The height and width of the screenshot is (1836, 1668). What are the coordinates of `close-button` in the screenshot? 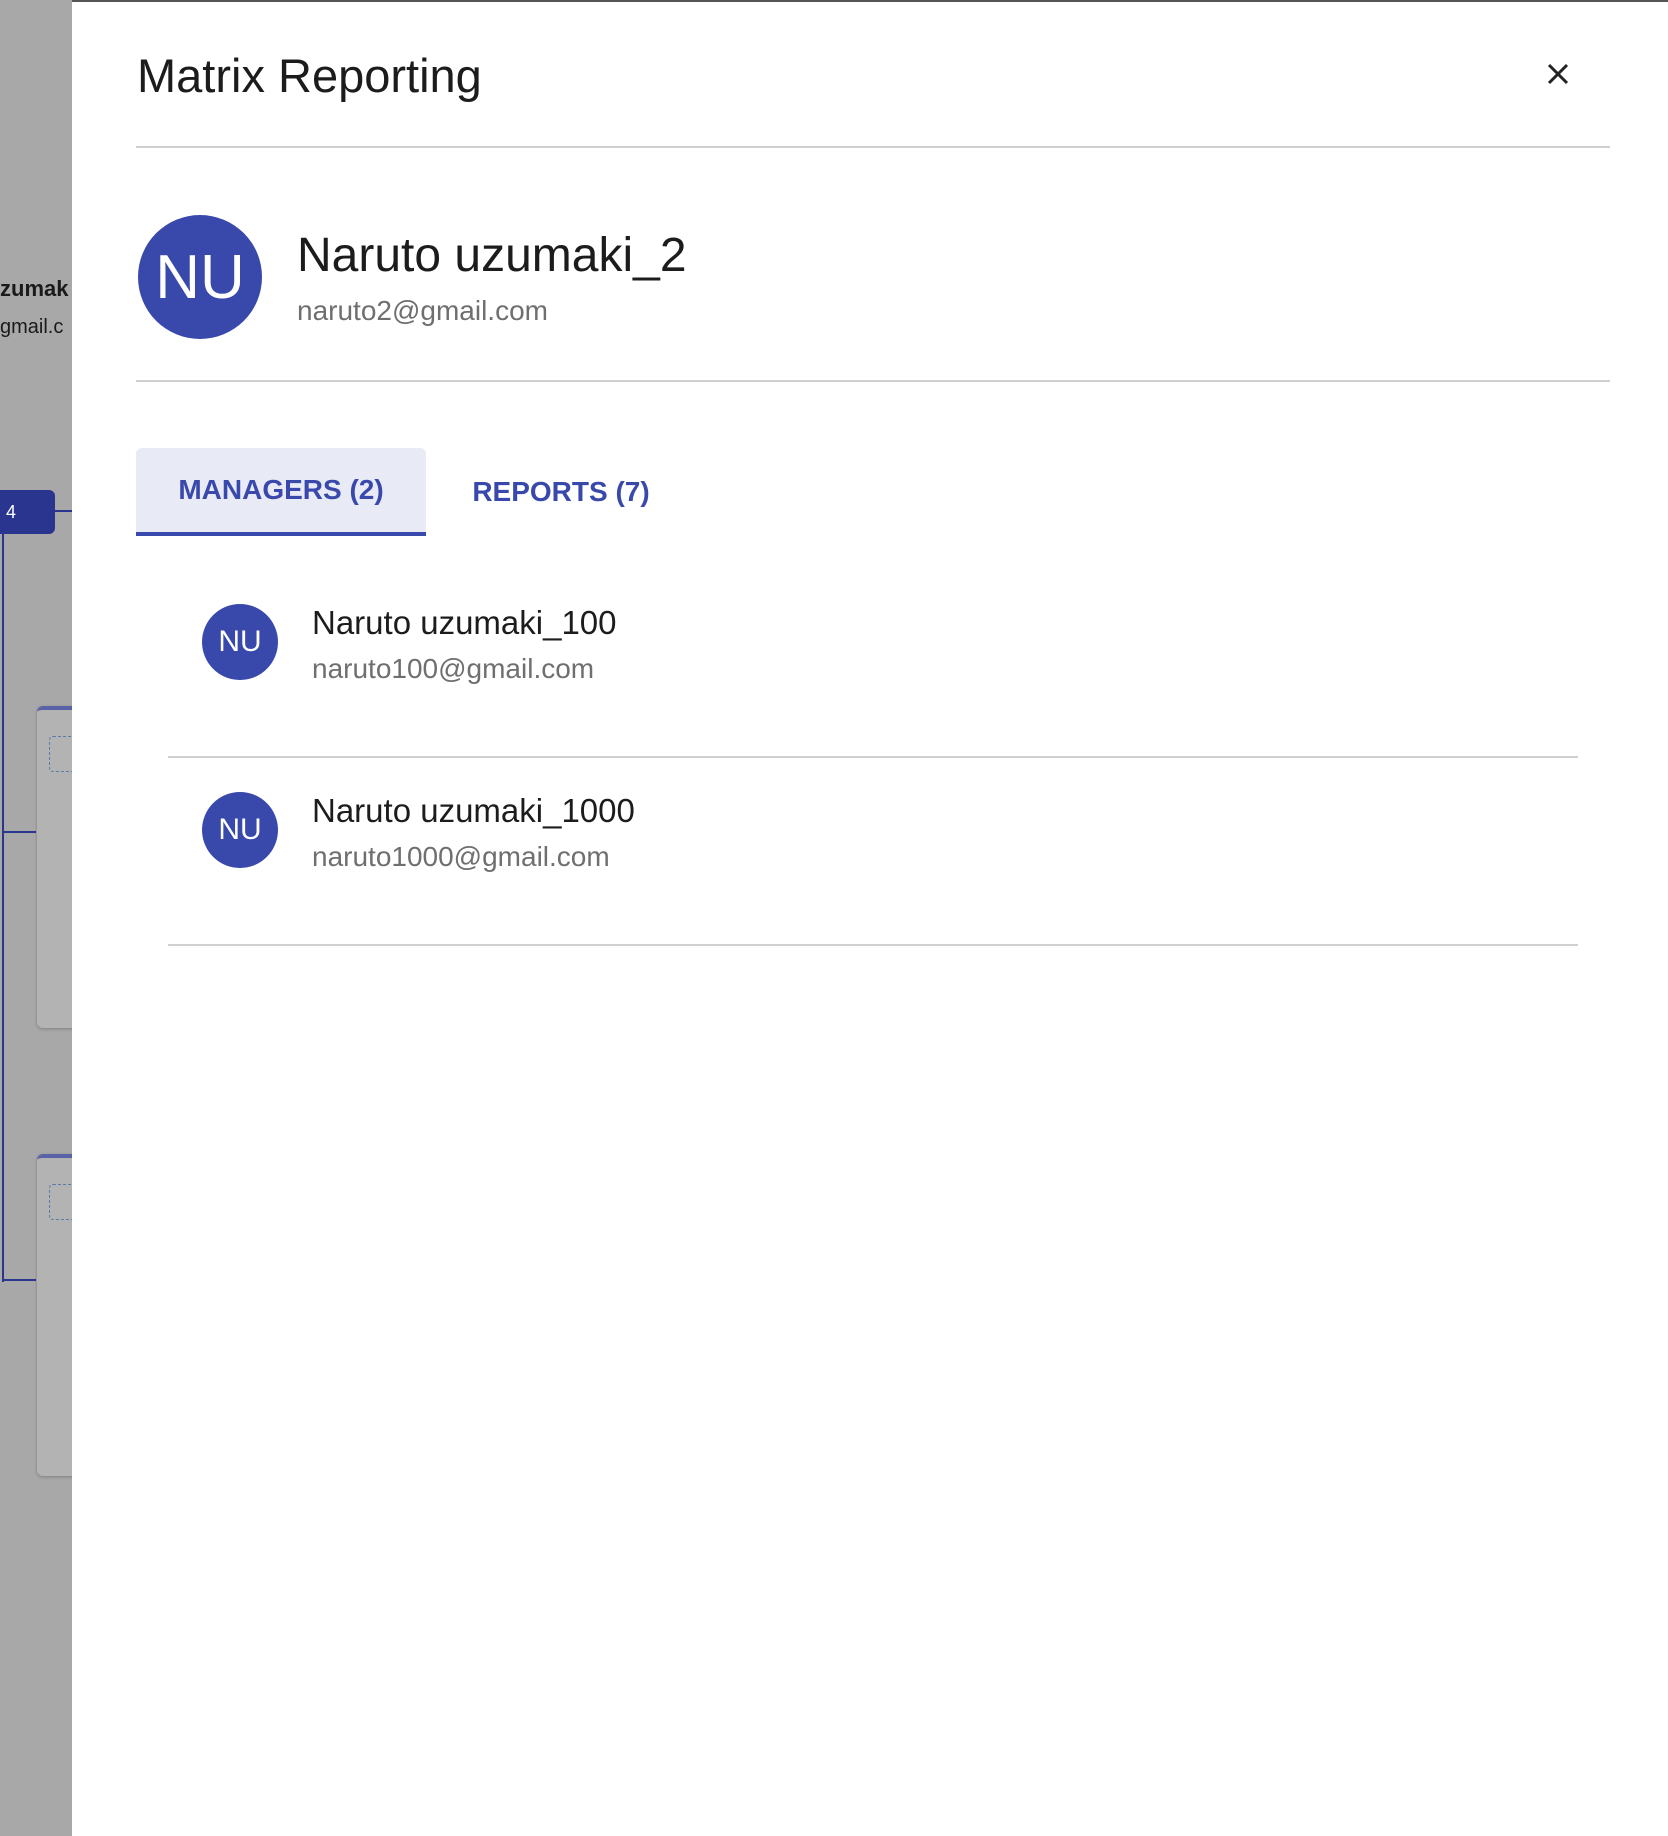 It's located at (1558, 74).